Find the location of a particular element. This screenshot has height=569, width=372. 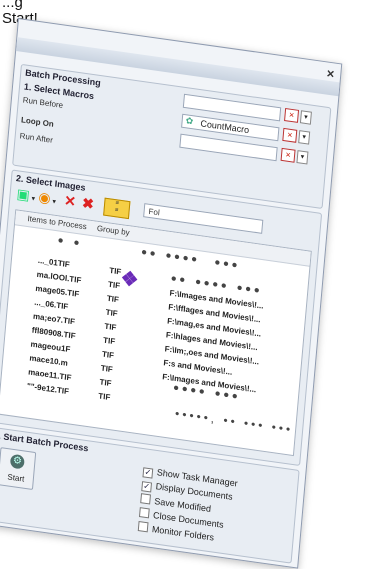

run-before-clear-icon: × is located at coordinates (292, 115).